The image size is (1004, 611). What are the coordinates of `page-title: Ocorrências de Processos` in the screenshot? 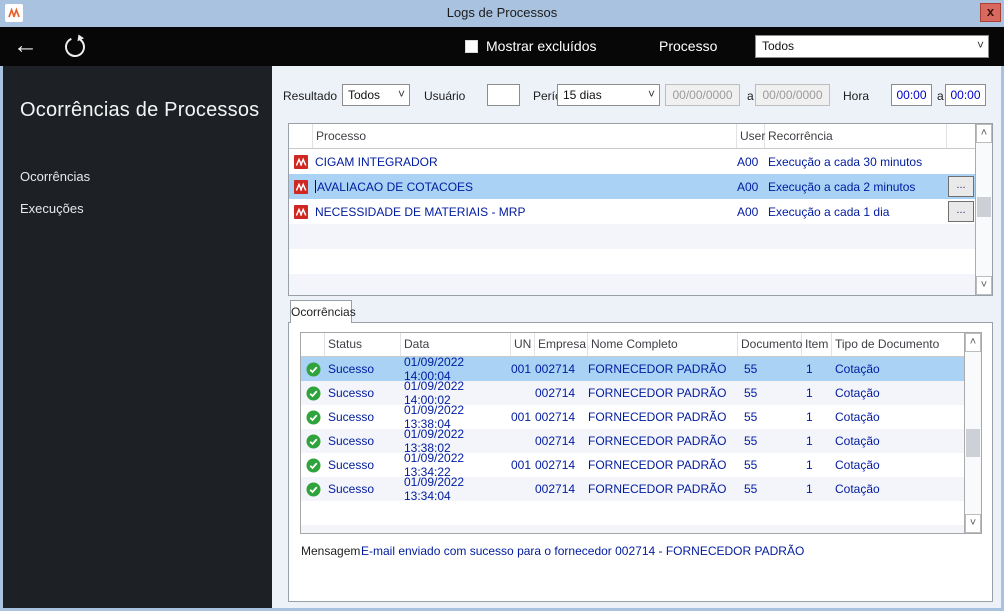 It's located at (140, 110).